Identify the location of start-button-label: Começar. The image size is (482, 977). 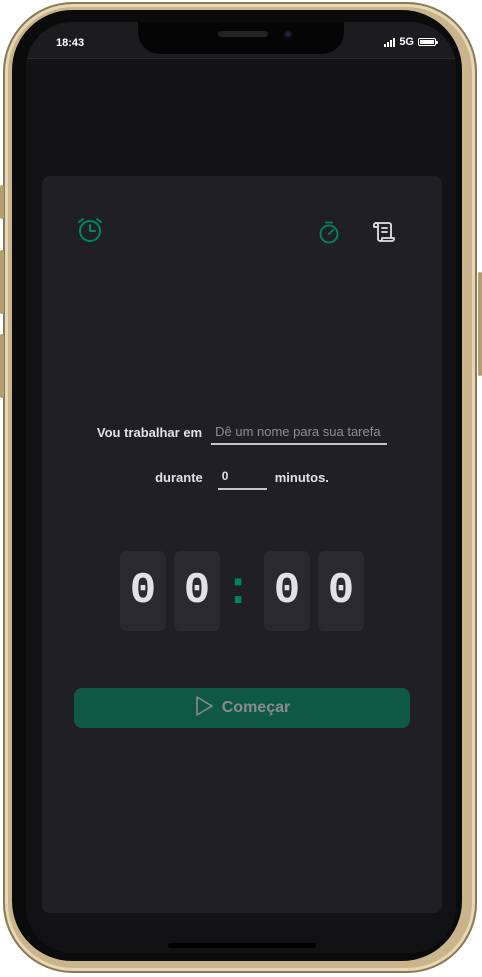
(256, 707).